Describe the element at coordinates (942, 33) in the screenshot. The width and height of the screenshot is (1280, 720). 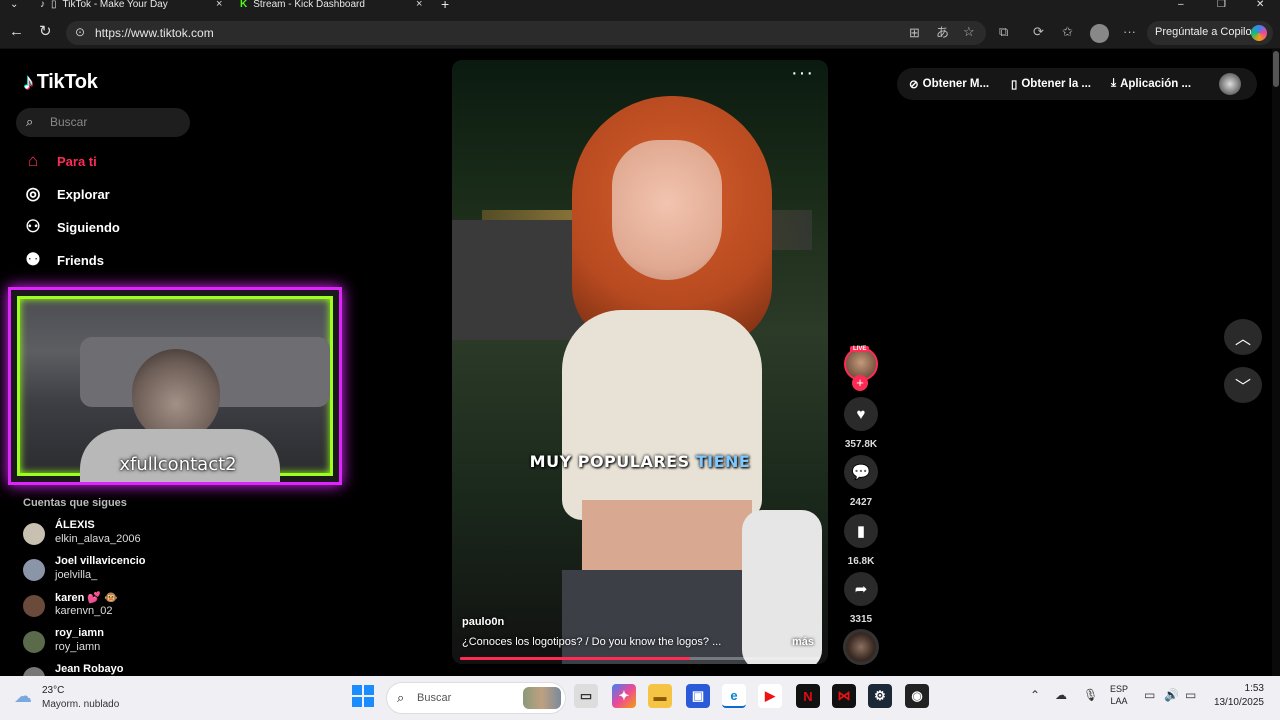
I see `translate-icon: あ` at that location.